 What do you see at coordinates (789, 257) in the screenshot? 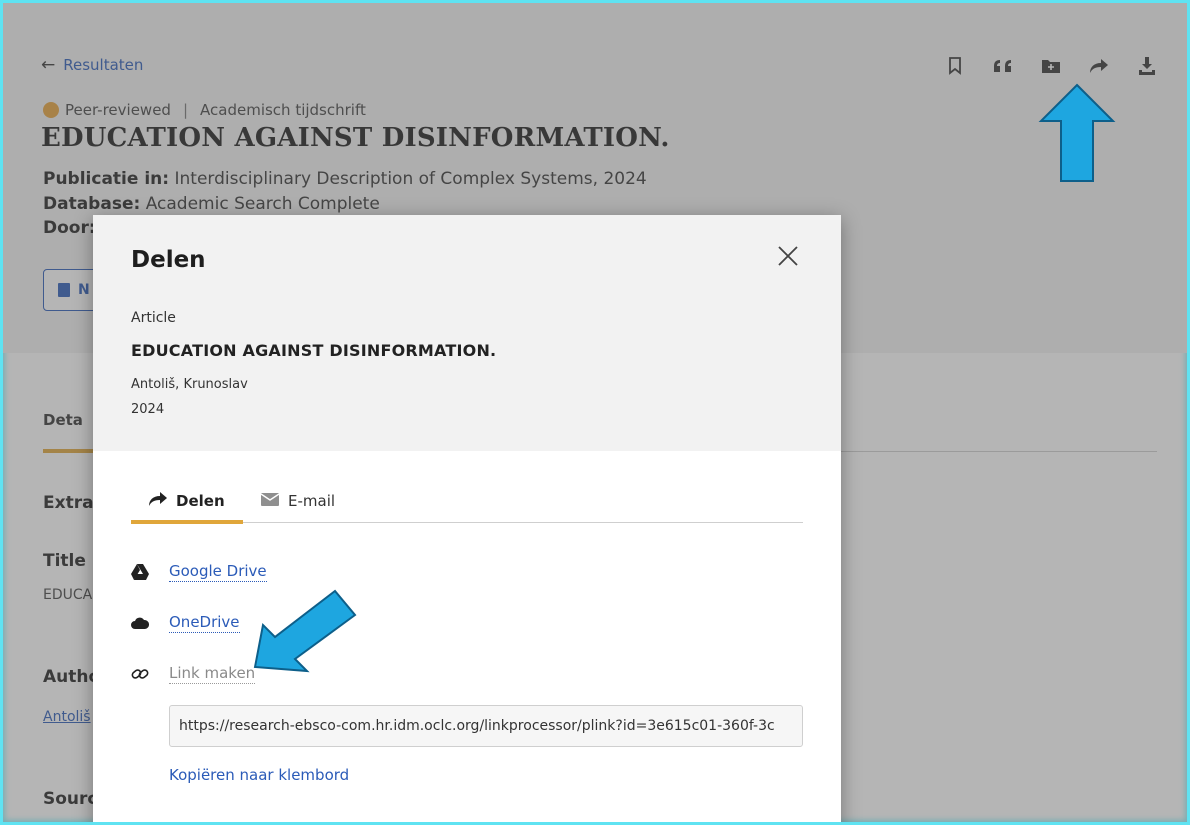
I see `close-icon` at bounding box center [789, 257].